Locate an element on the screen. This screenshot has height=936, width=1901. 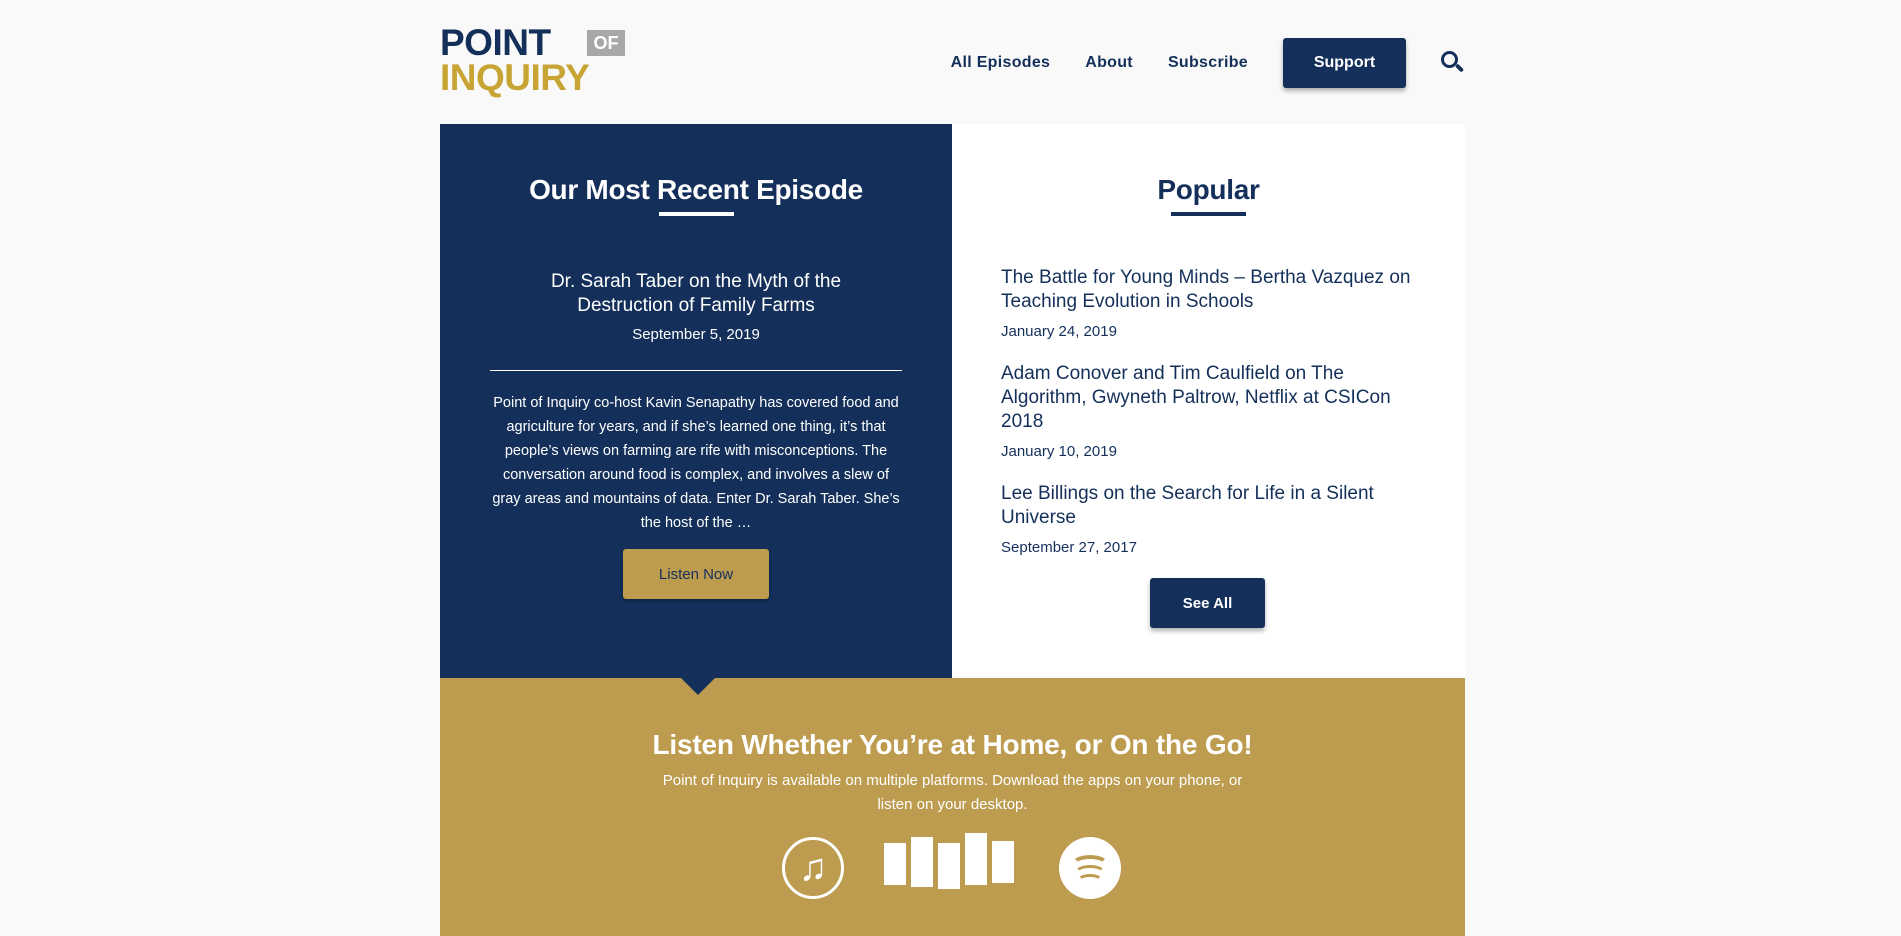
recent-episode-date: September 5, 2019 is located at coordinates (696, 334).